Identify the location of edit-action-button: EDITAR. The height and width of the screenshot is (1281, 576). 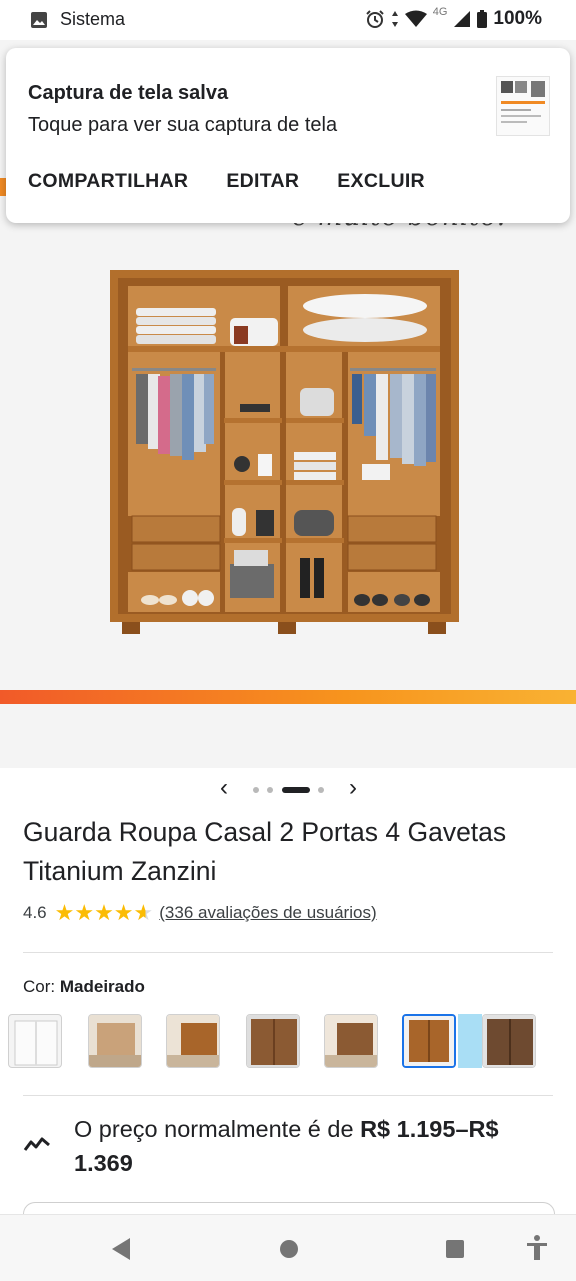
(262, 181).